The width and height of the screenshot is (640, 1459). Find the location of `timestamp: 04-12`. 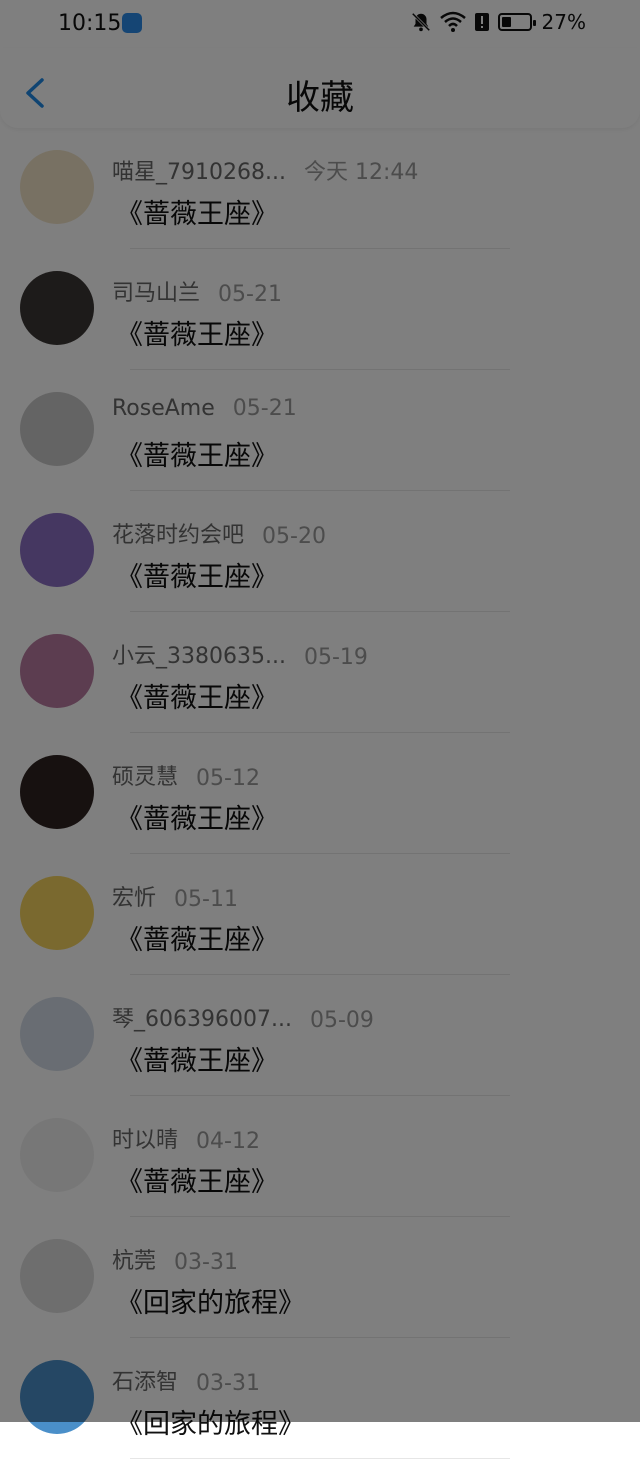

timestamp: 04-12 is located at coordinates (228, 1141).